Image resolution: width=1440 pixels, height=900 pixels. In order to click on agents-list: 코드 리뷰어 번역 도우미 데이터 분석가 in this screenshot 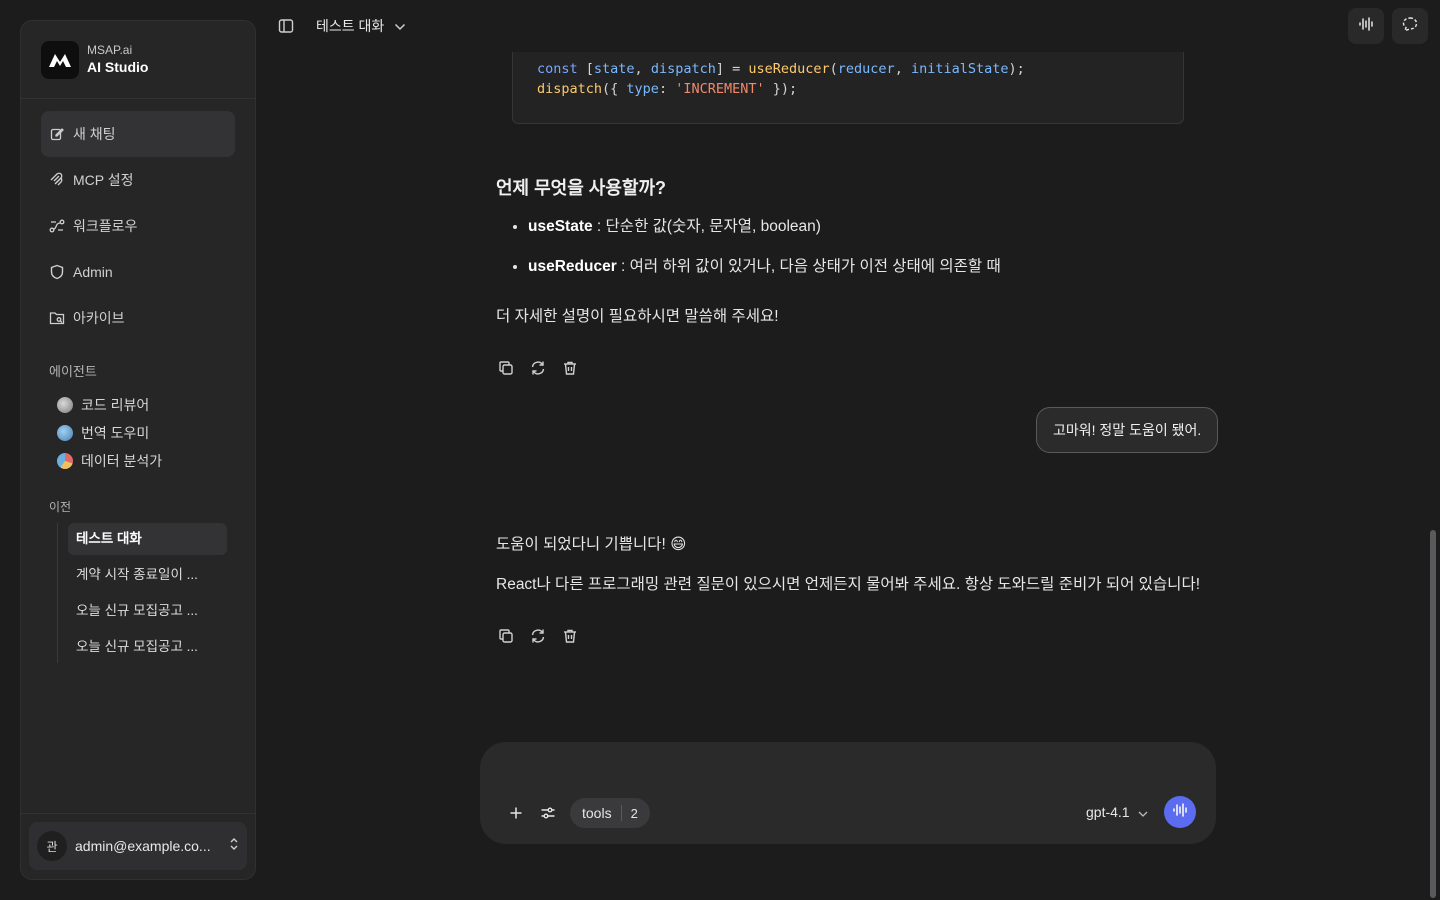, I will do `click(138, 433)`.